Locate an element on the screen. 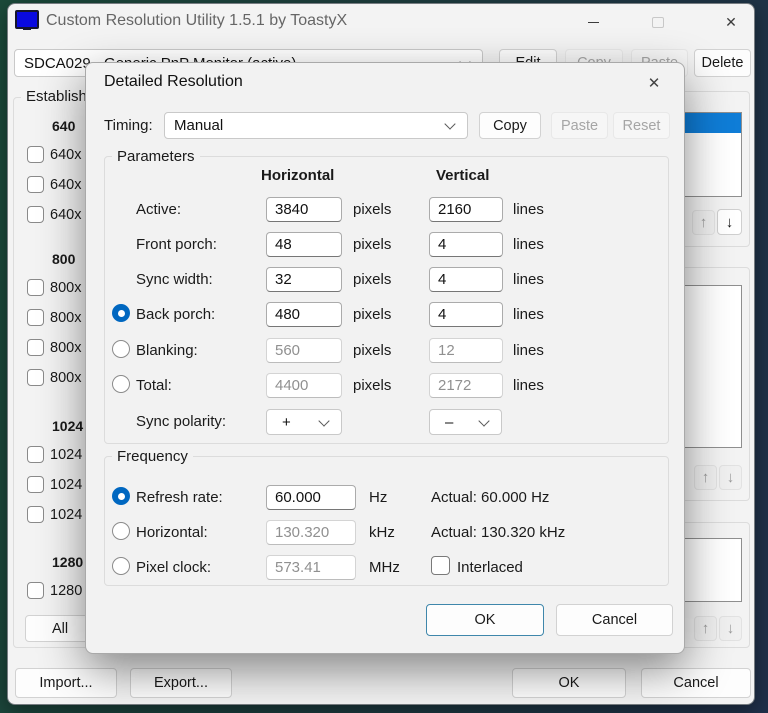 Image resolution: width=768 pixels, height=713 pixels. pixel-clock-label: Pixel clock: is located at coordinates (174, 567).